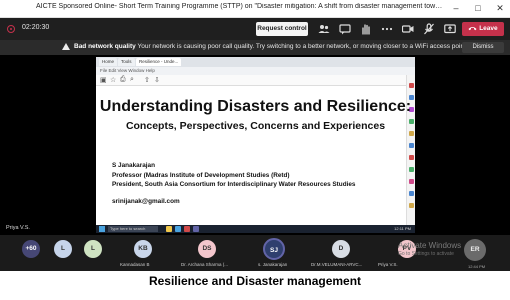 The image size is (510, 300). Describe the element at coordinates (157, 80) in the screenshot. I see `next-page-icon: ⇩` at that location.